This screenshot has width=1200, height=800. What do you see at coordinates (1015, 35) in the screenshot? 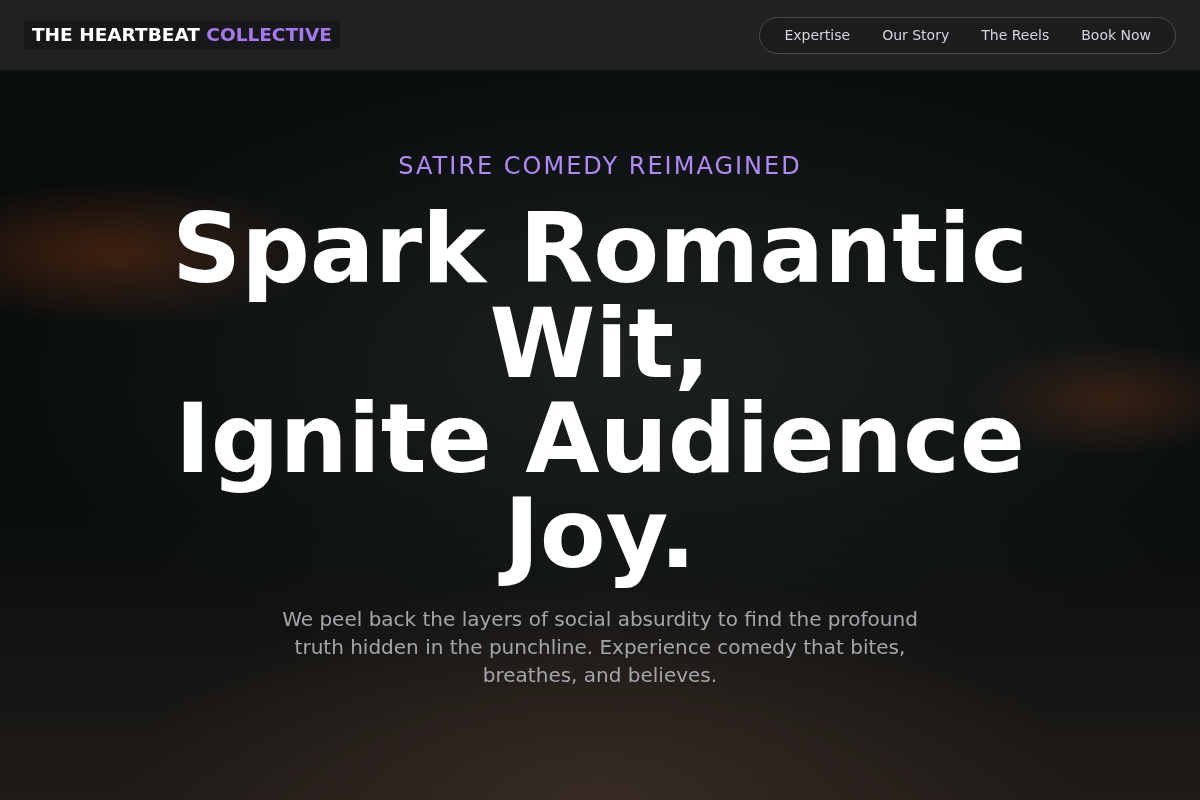
I see `nav-link: The Reels` at bounding box center [1015, 35].